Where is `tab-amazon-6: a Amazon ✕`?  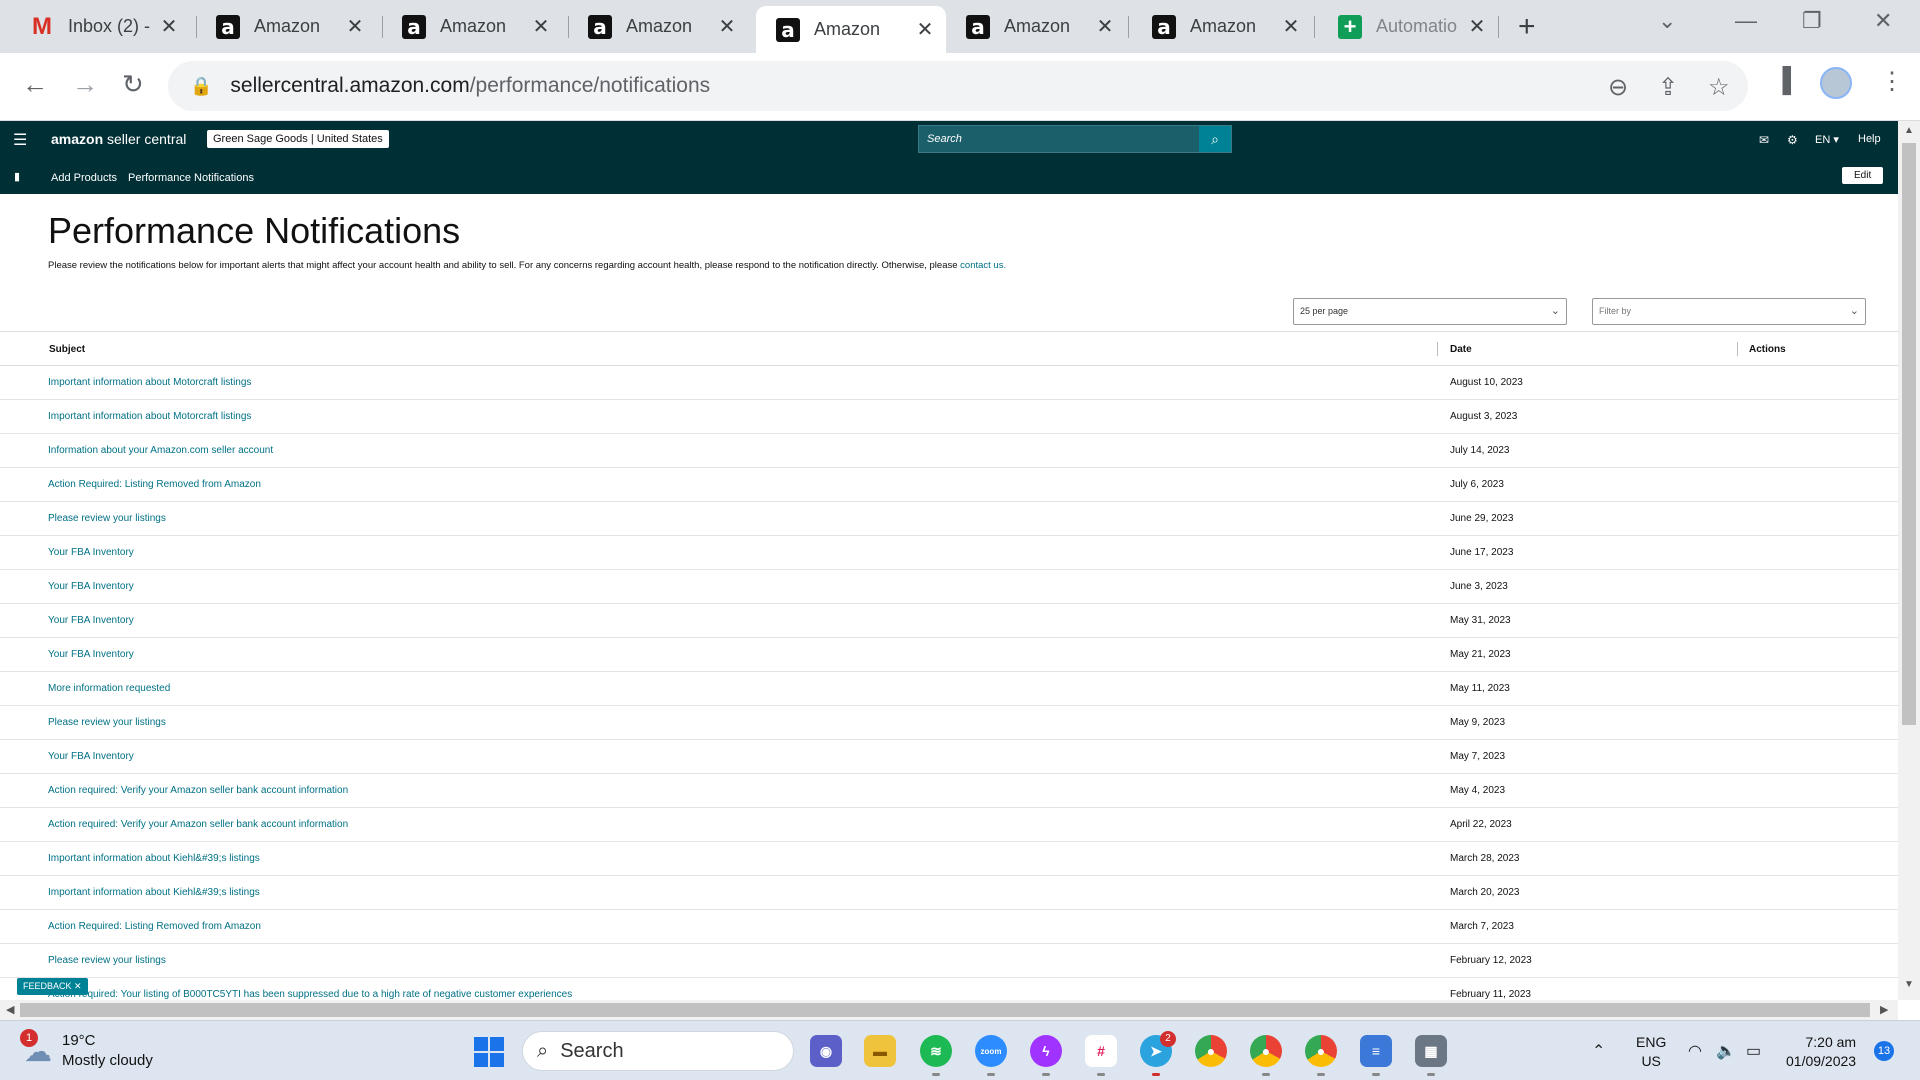 tab-amazon-6: a Amazon ✕ is located at coordinates (1222, 26).